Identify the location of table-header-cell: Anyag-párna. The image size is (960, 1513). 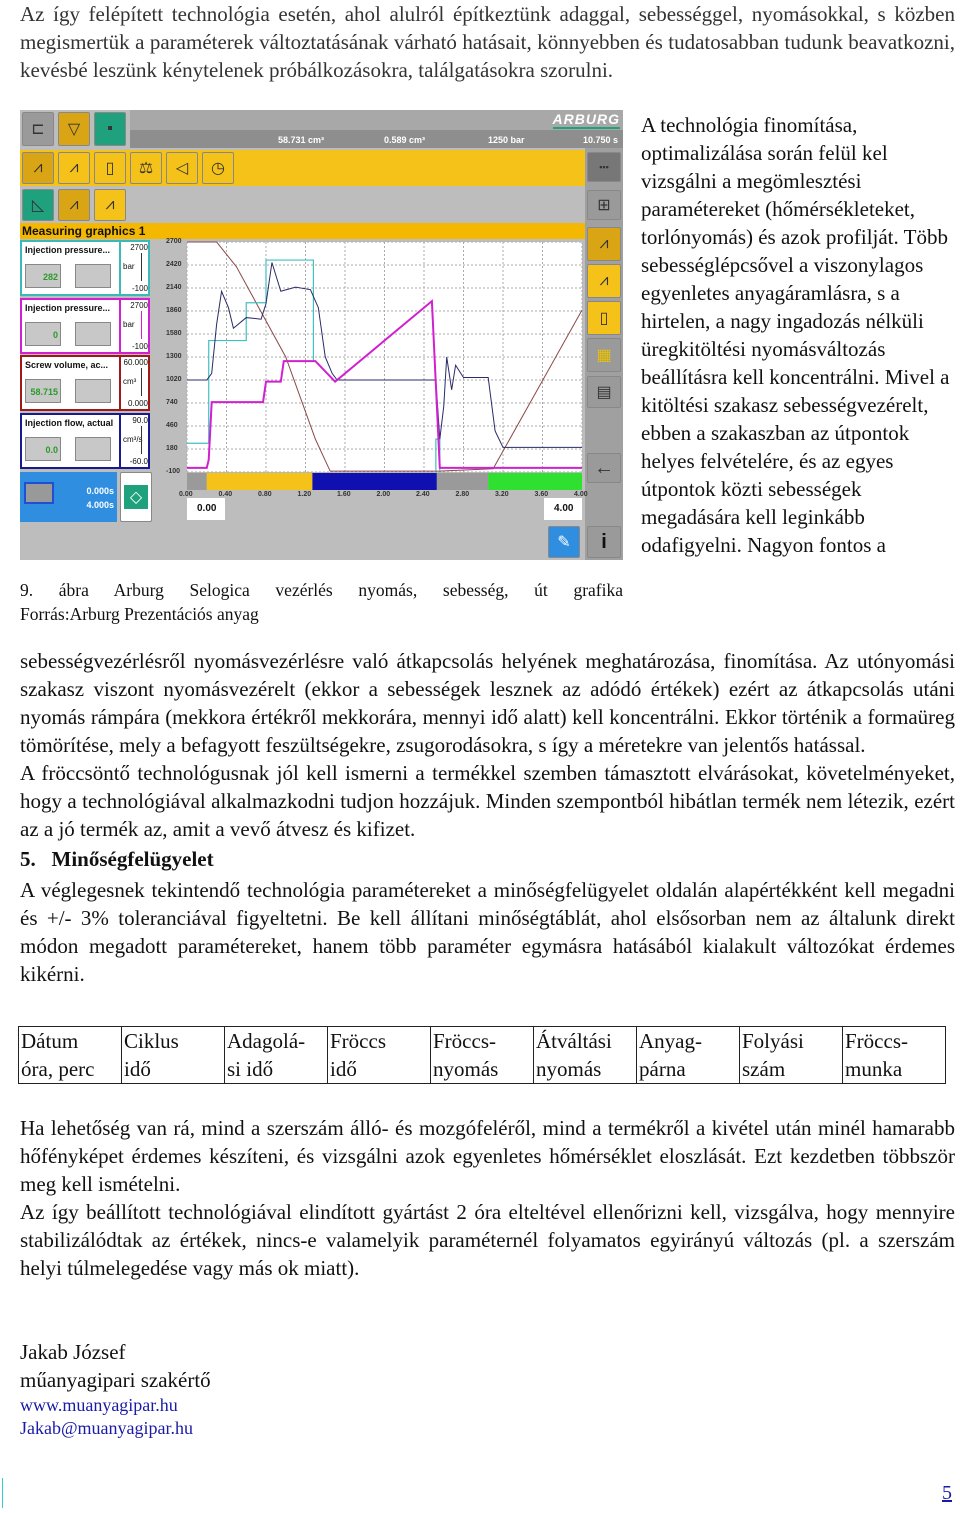
(688, 1055).